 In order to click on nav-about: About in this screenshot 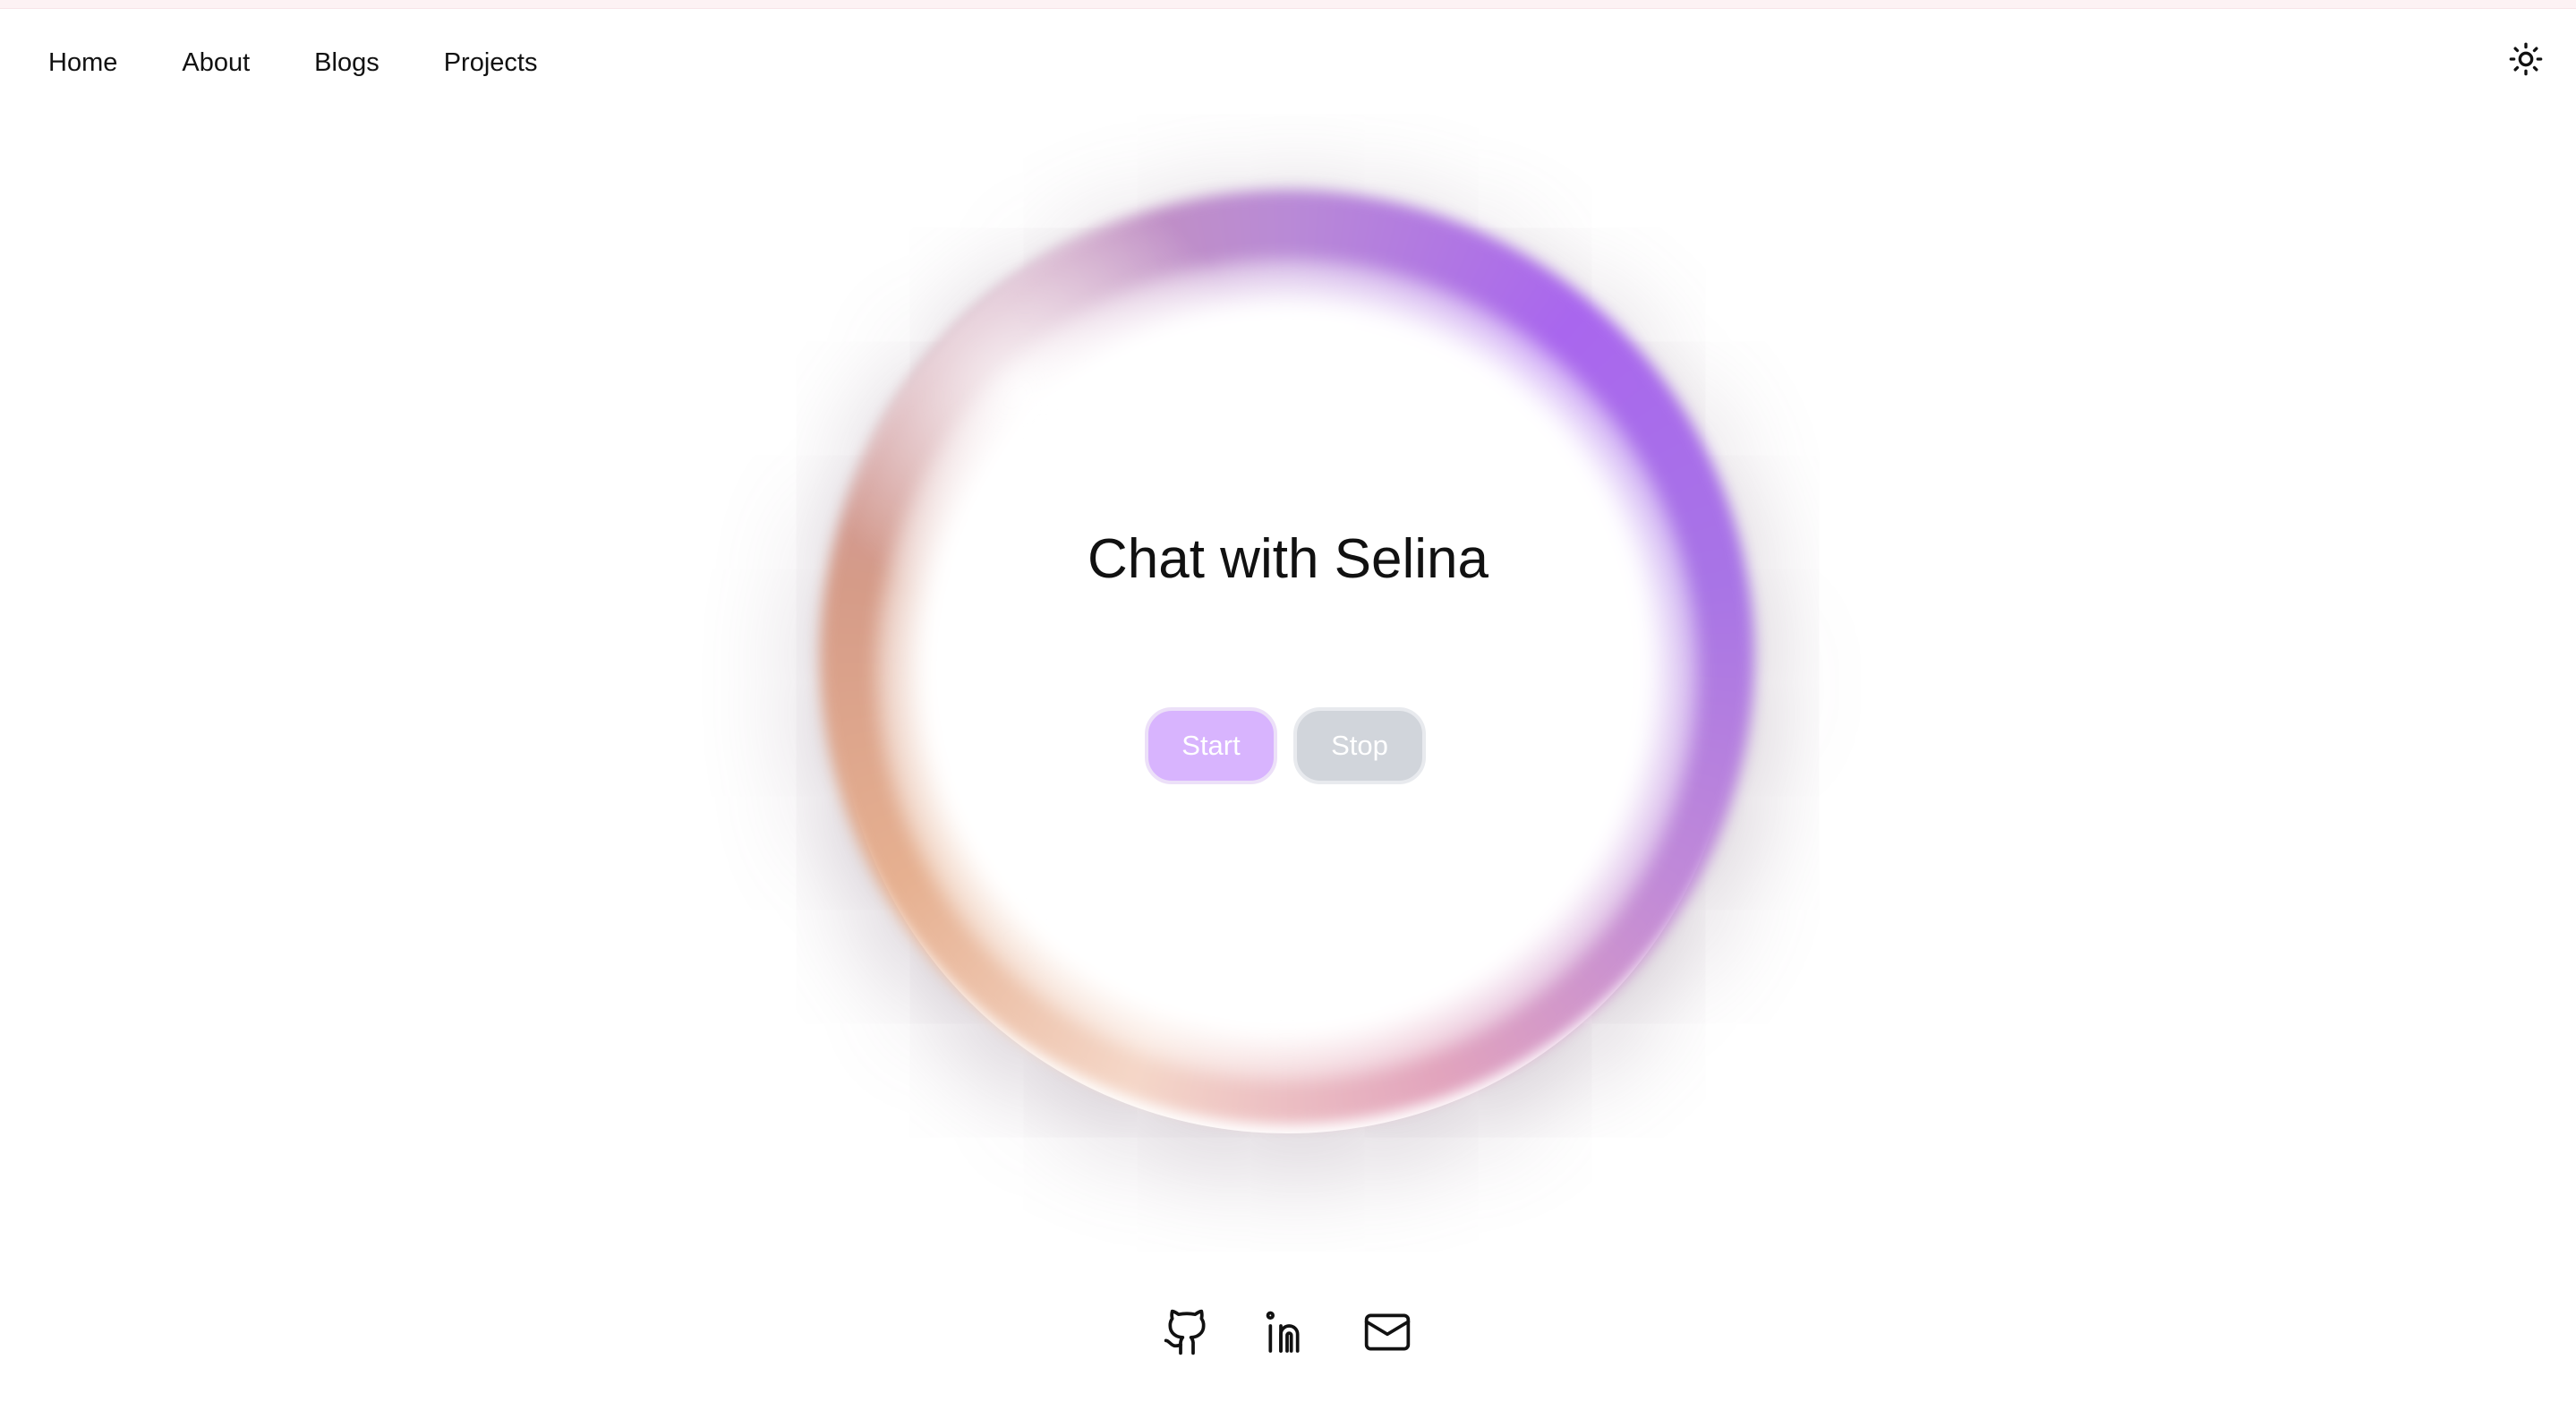, I will do `click(216, 63)`.